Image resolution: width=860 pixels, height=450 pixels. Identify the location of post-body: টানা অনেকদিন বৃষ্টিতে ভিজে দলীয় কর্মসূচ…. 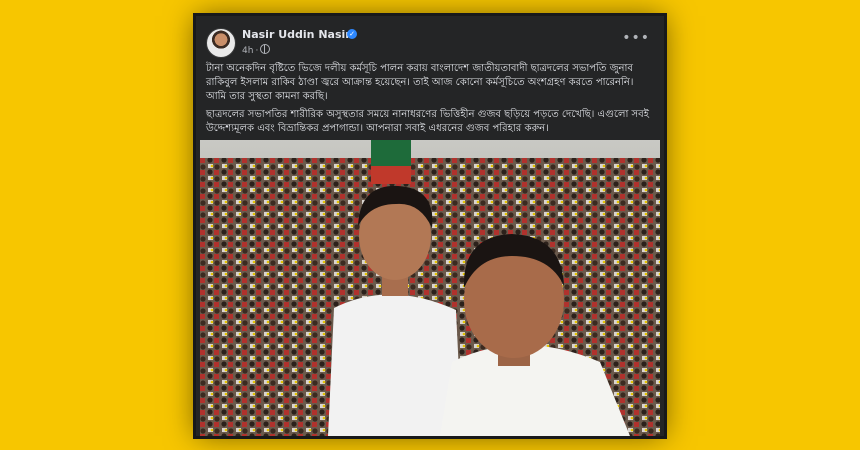
(431, 101).